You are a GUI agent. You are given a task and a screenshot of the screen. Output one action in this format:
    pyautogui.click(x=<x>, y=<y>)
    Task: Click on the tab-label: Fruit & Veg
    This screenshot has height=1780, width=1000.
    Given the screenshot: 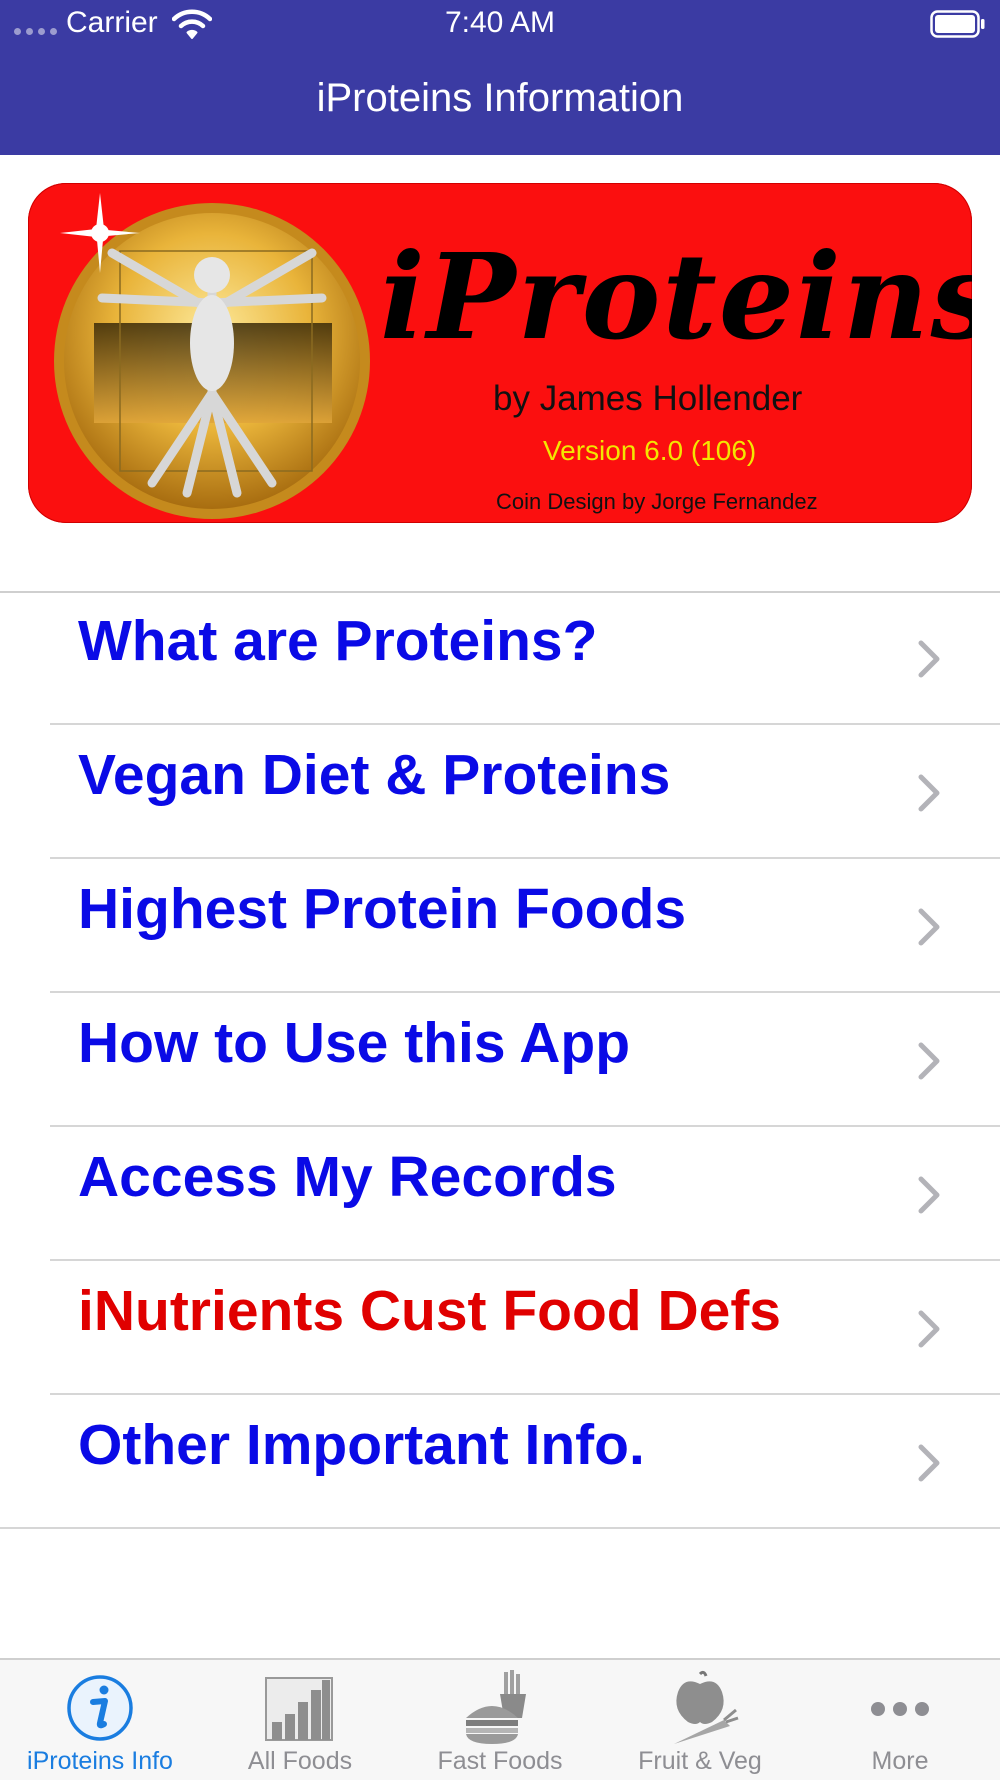 What is the action you would take?
    pyautogui.click(x=700, y=1761)
    